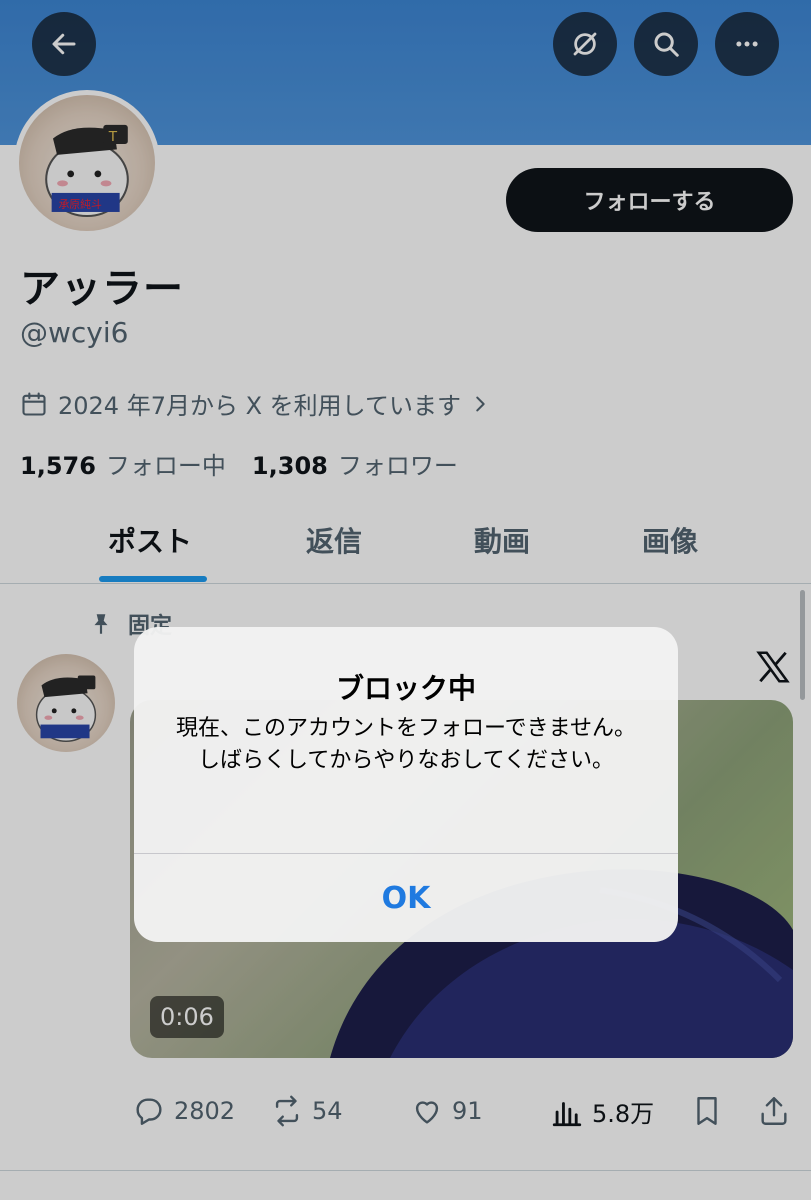 This screenshot has width=811, height=1200. What do you see at coordinates (406, 898) in the screenshot?
I see `ok-button: OK` at bounding box center [406, 898].